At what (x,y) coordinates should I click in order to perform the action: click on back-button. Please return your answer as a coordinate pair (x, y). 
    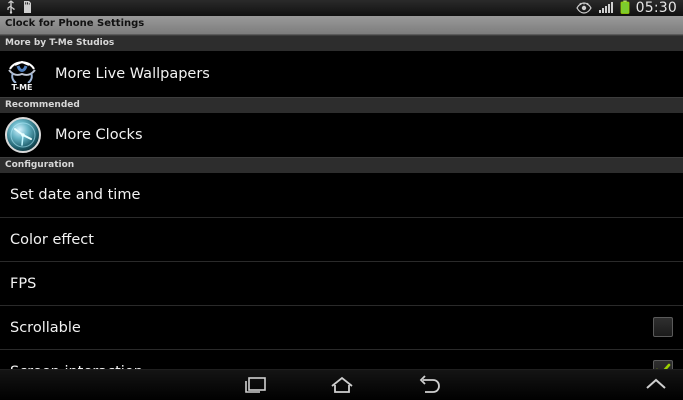
    Looking at the image, I should click on (428, 386).